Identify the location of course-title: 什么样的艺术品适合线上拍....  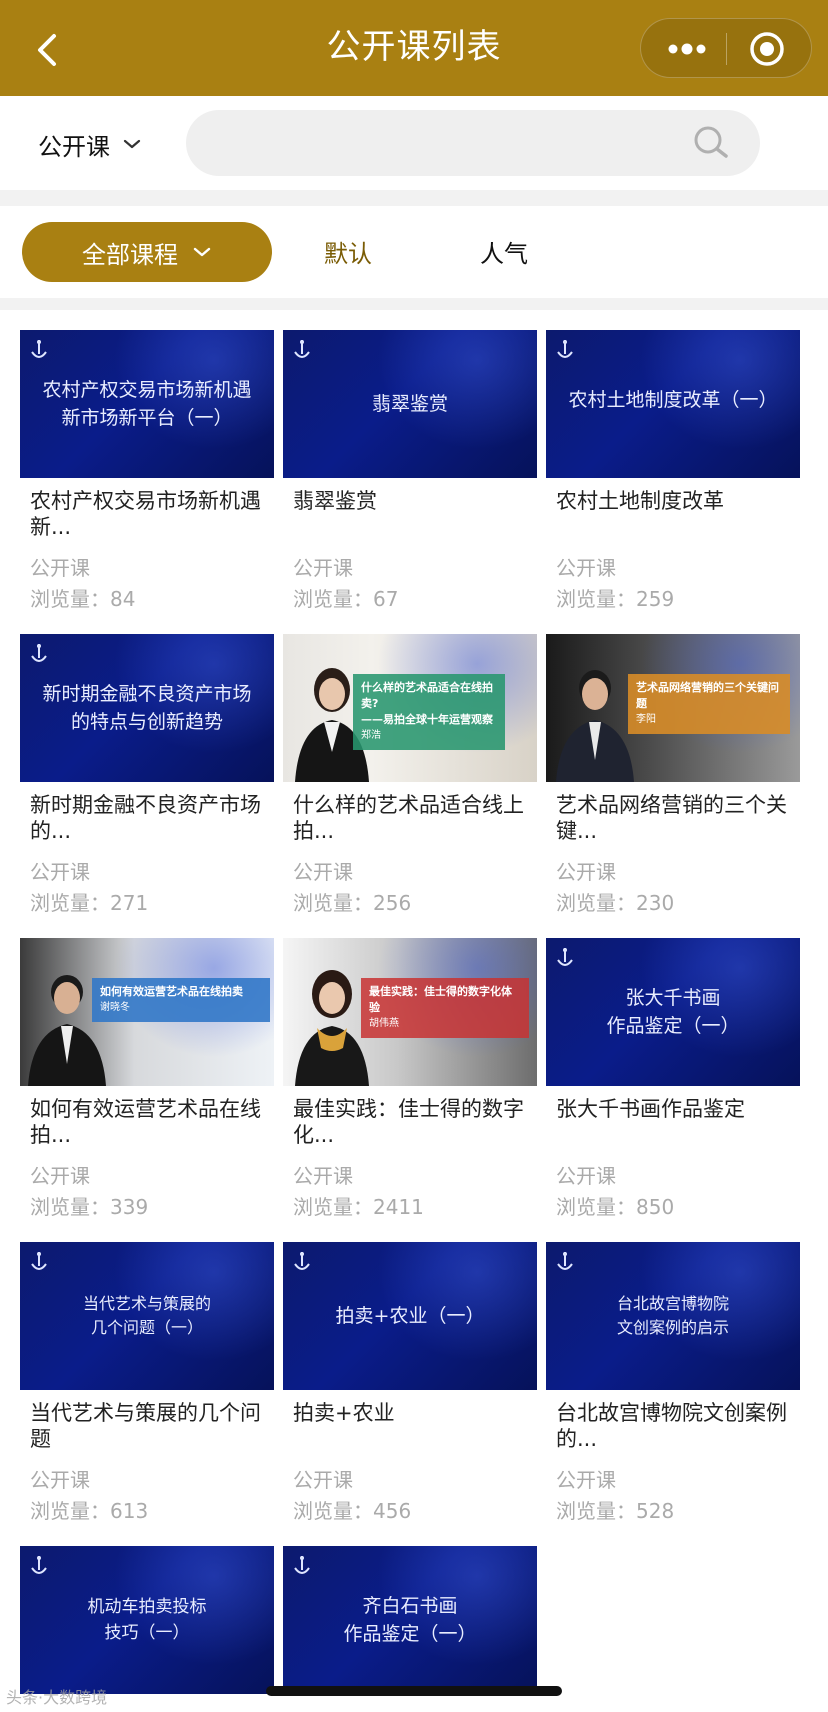
(408, 818).